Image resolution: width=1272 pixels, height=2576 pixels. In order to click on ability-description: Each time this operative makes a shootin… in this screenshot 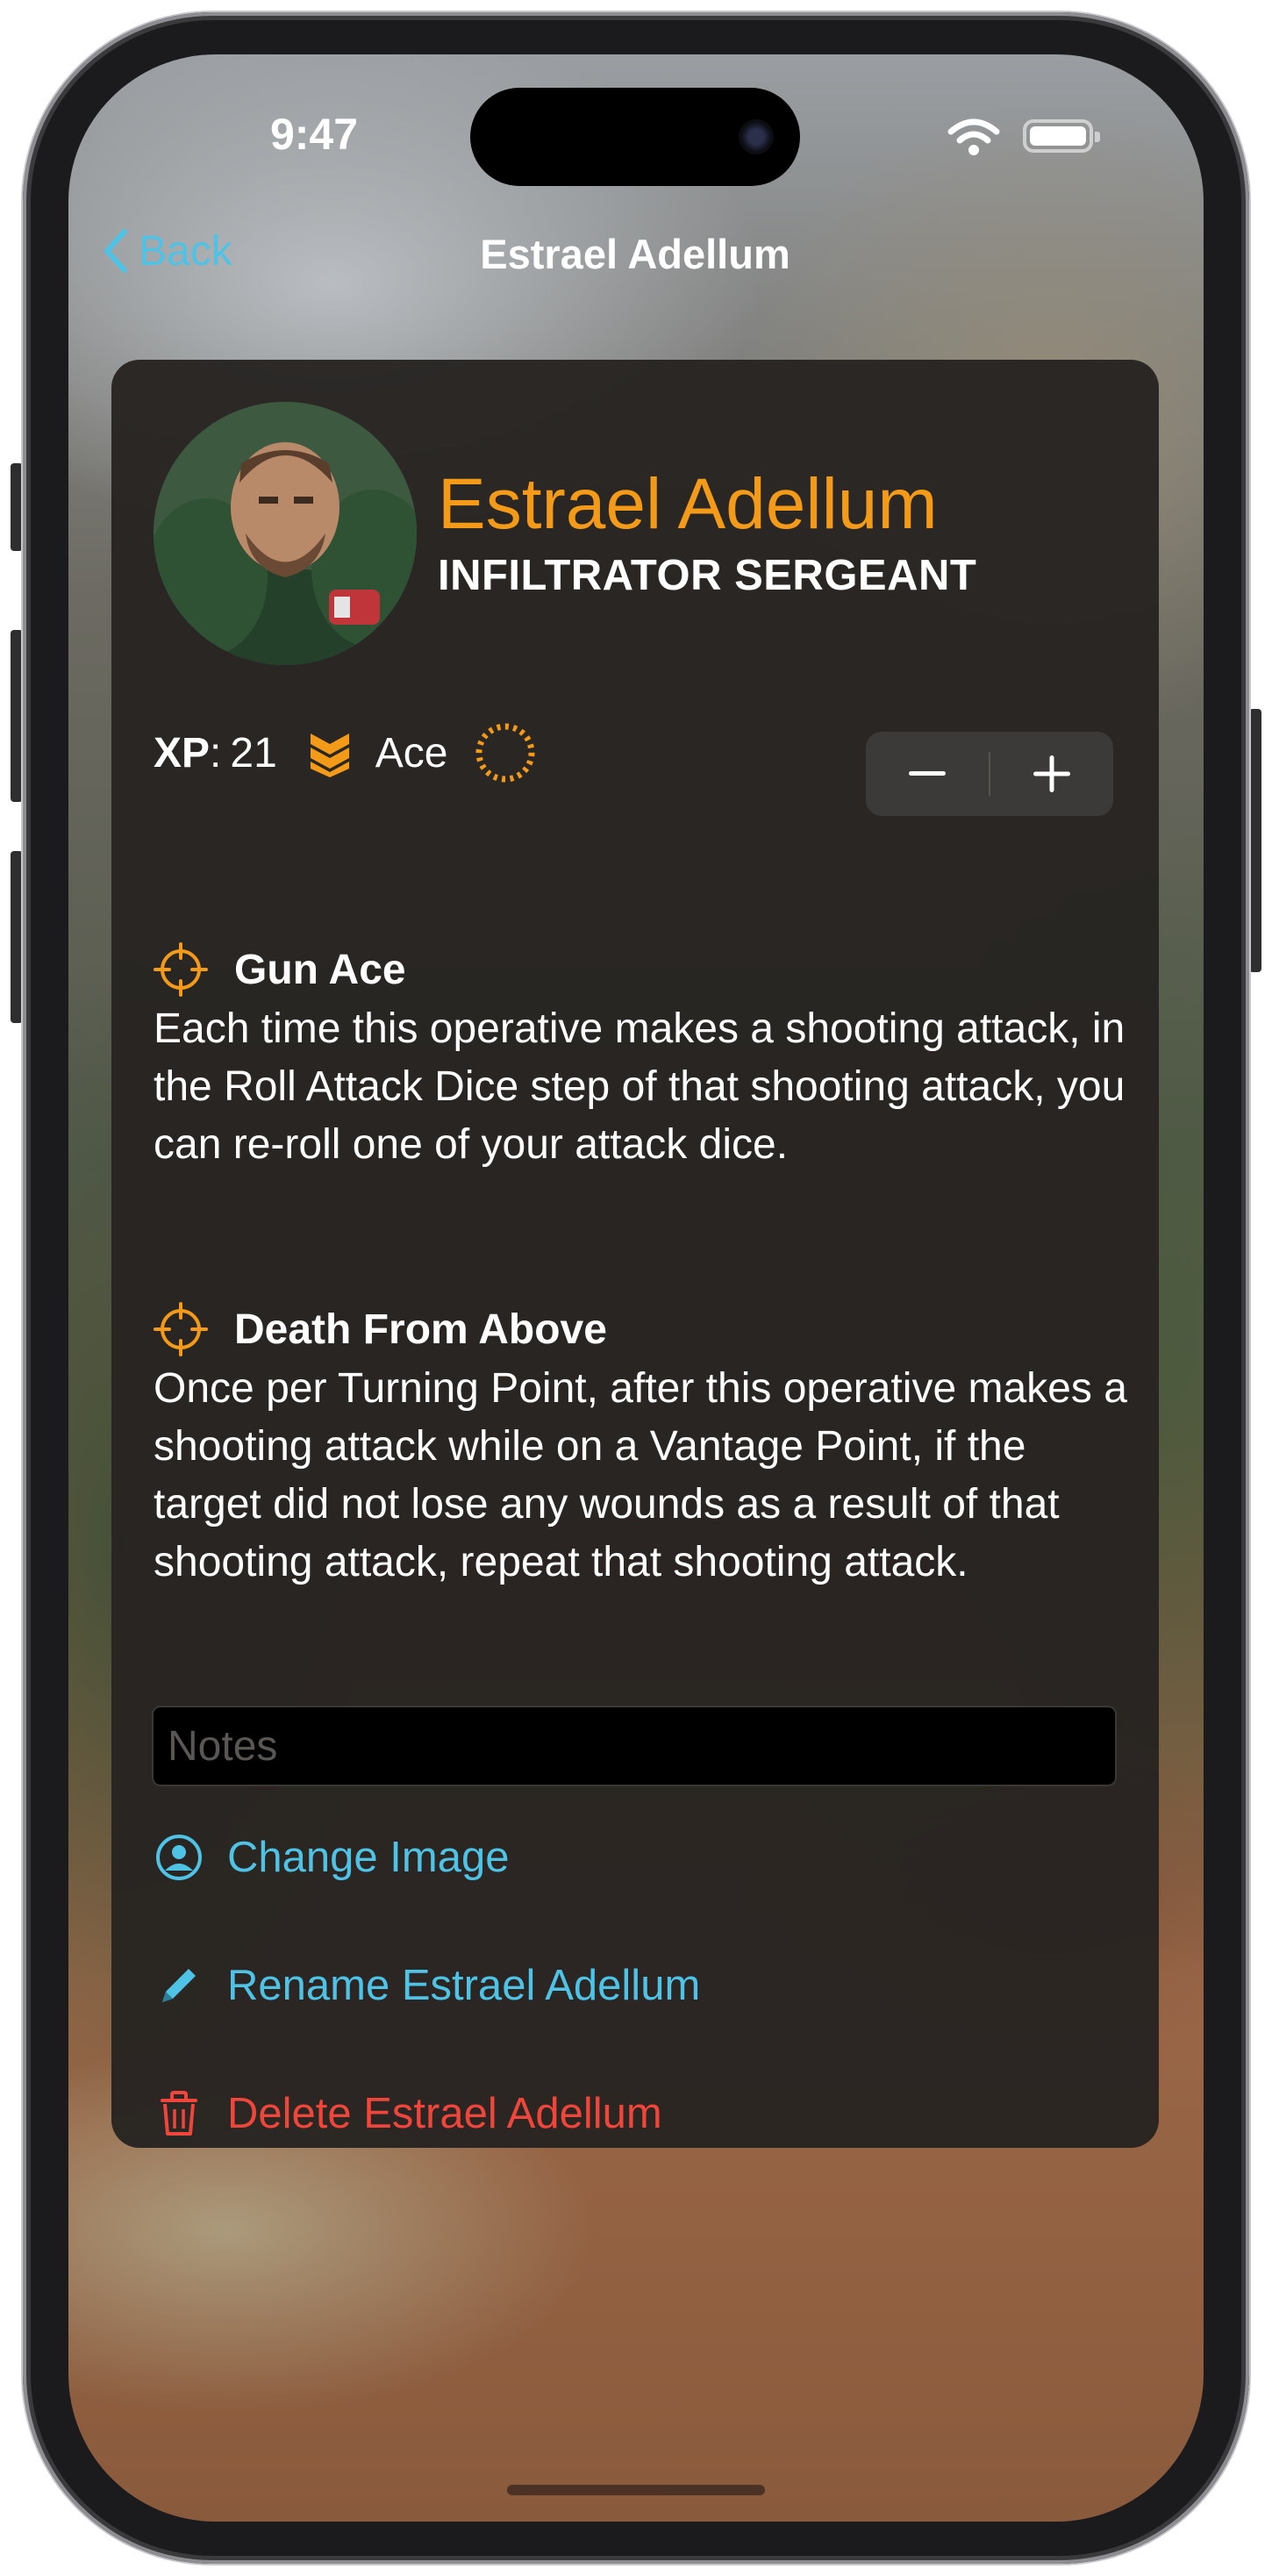, I will do `click(640, 1086)`.